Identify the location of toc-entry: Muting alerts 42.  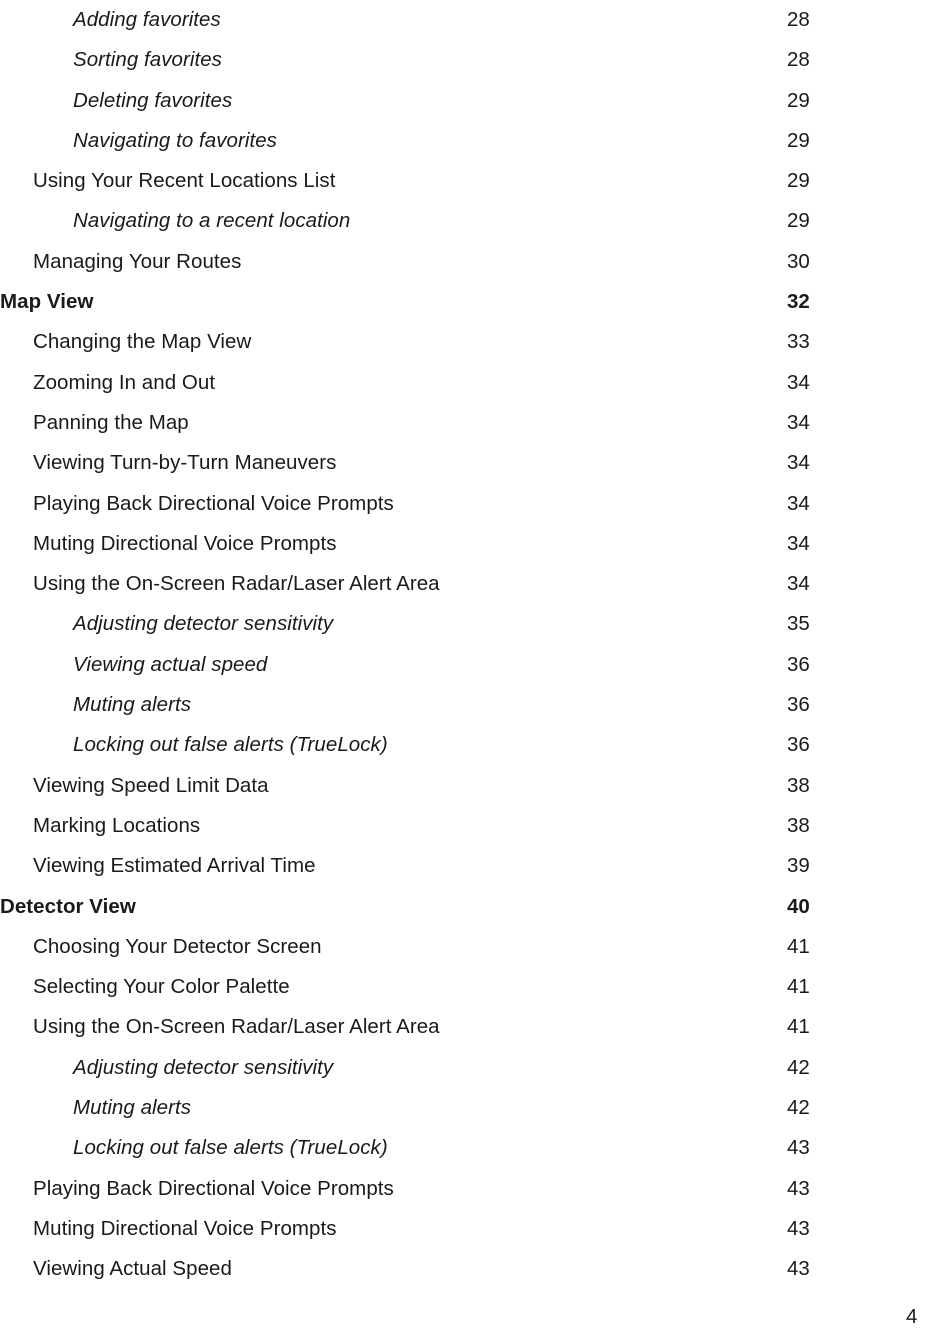
(467, 1108).